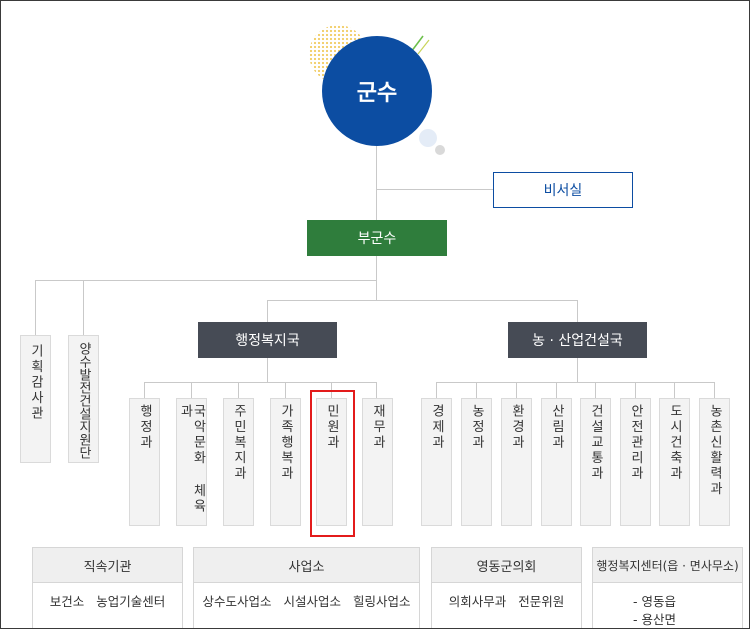  What do you see at coordinates (144, 427) in the screenshot?
I see `department-label: 행정과` at bounding box center [144, 427].